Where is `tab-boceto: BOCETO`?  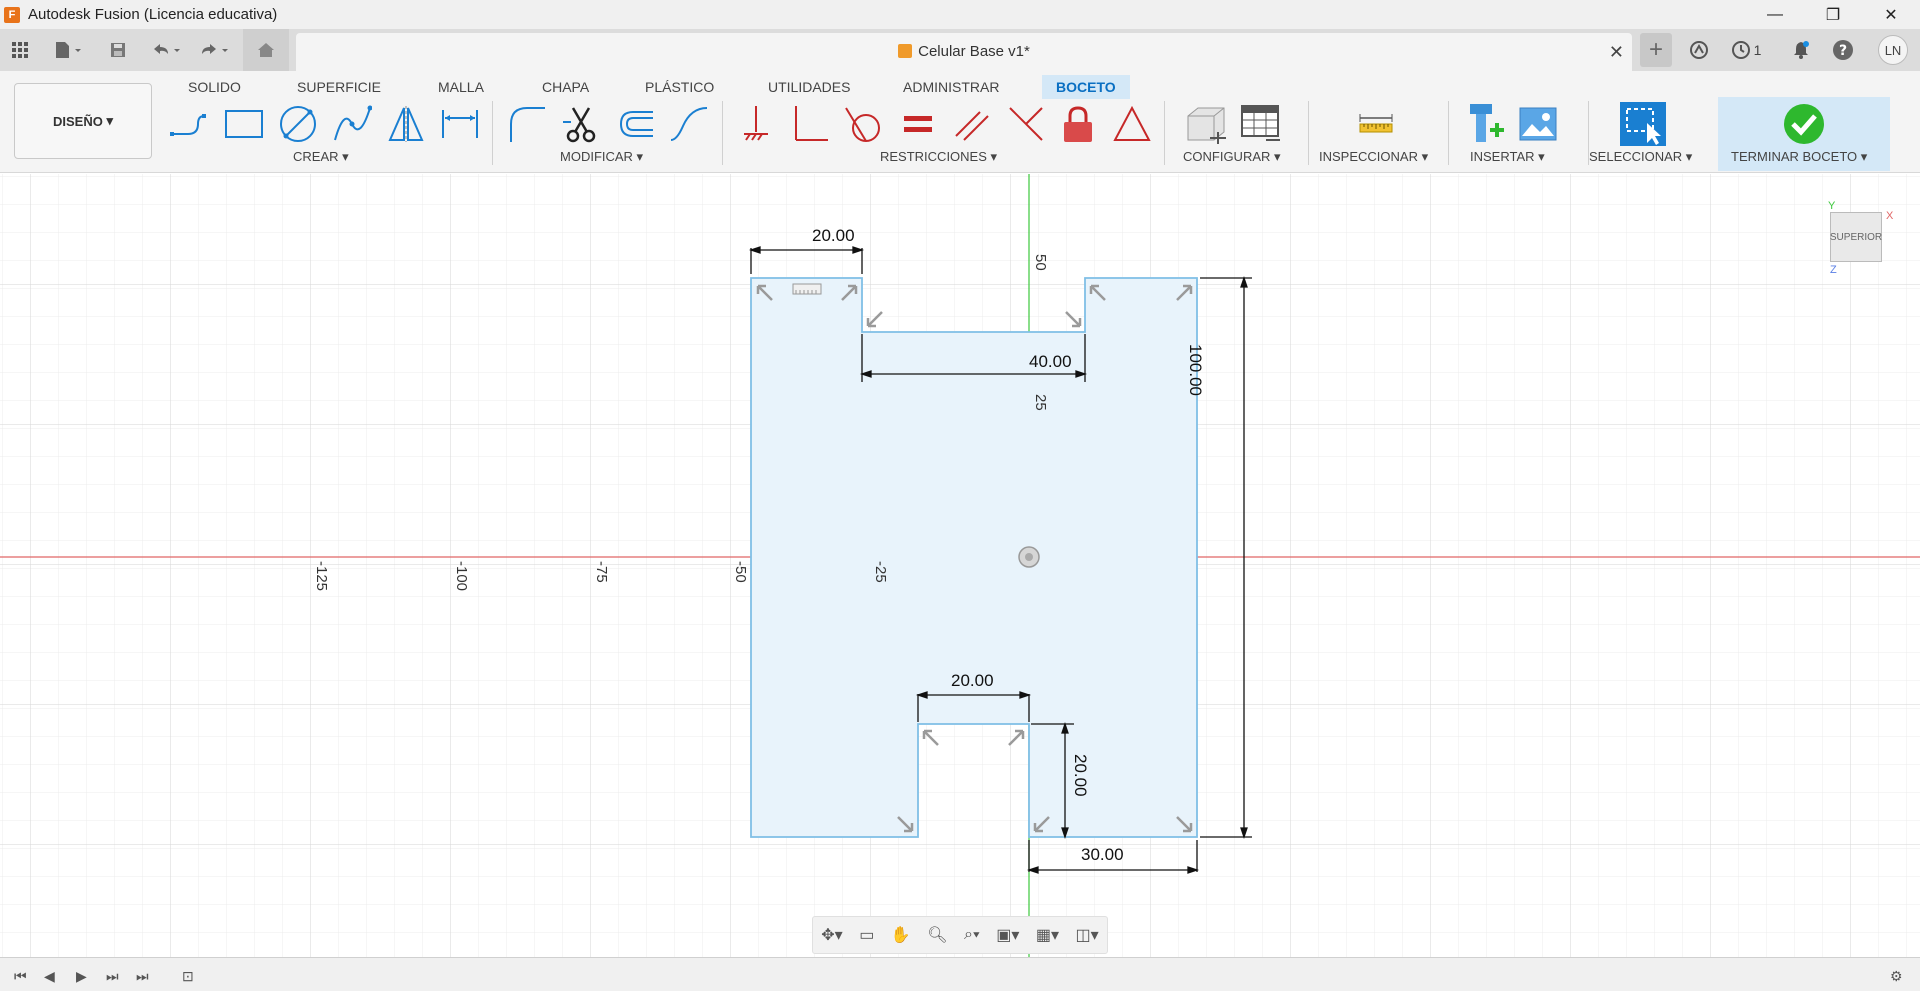
tab-boceto: BOCETO is located at coordinates (1086, 87).